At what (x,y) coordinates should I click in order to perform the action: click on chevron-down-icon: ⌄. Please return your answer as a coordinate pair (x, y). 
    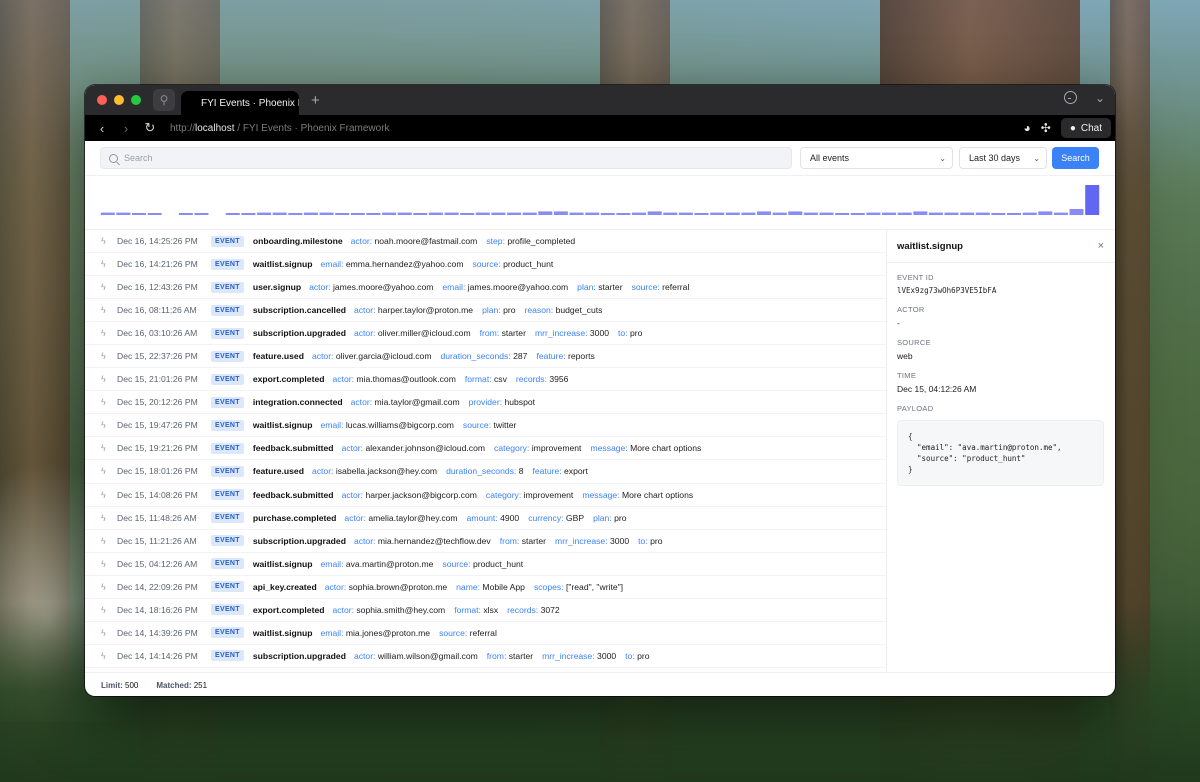
    Looking at the image, I should click on (1100, 98).